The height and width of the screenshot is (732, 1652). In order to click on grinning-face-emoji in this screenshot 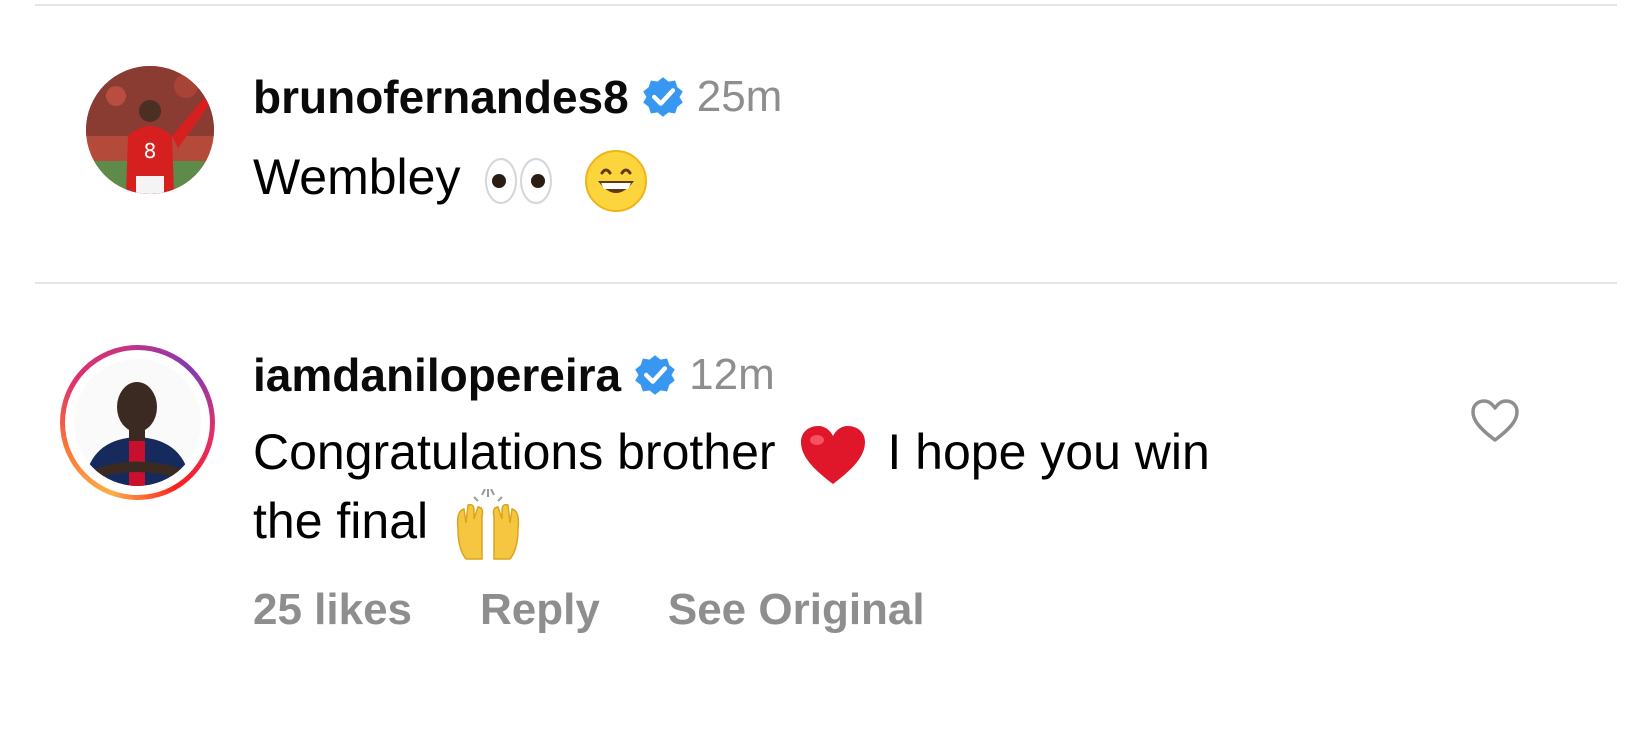, I will do `click(616, 180)`.